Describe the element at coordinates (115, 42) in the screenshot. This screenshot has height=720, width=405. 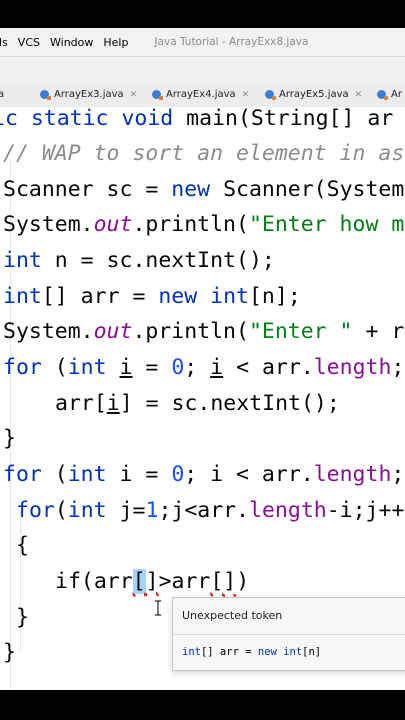
I see `menu-item-help: Help` at that location.